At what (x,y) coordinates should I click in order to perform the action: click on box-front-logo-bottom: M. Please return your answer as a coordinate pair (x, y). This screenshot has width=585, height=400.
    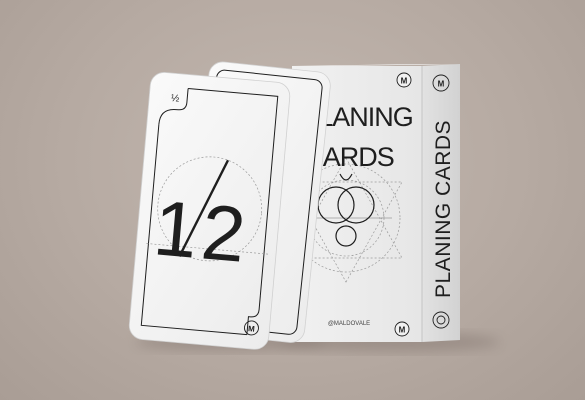
    Looking at the image, I should click on (402, 330).